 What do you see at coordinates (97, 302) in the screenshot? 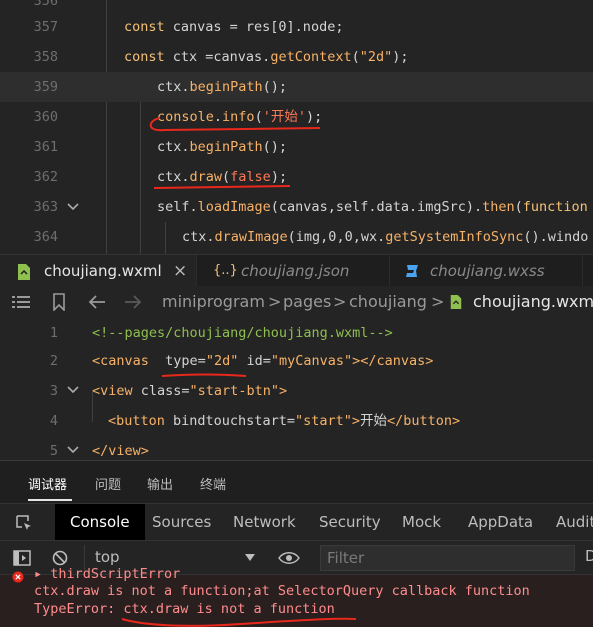
I see `arrow-back-icon` at bounding box center [97, 302].